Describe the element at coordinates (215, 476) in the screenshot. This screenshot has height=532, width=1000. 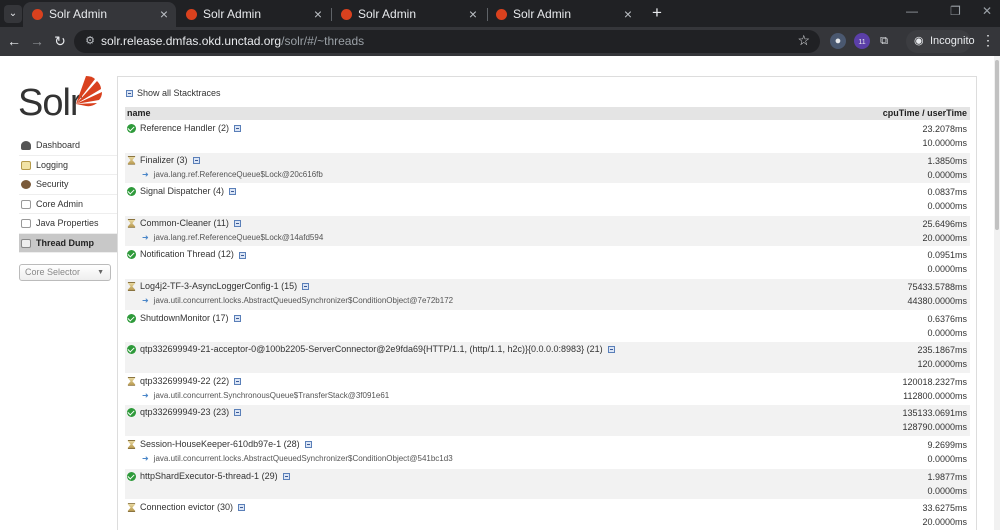
I see `thread-name: httpShardExecutor-5-thread-1 (29)` at that location.